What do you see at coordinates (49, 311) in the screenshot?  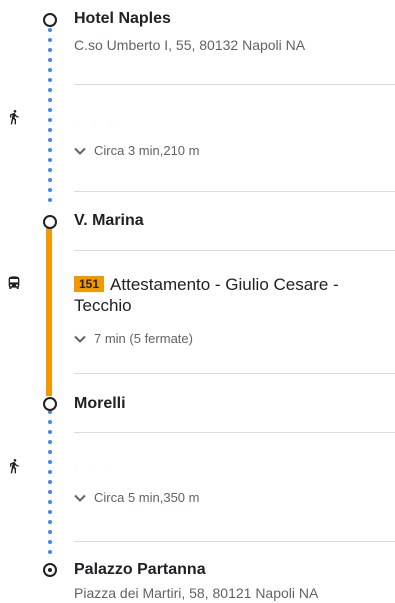 I see `bus-route-line` at bounding box center [49, 311].